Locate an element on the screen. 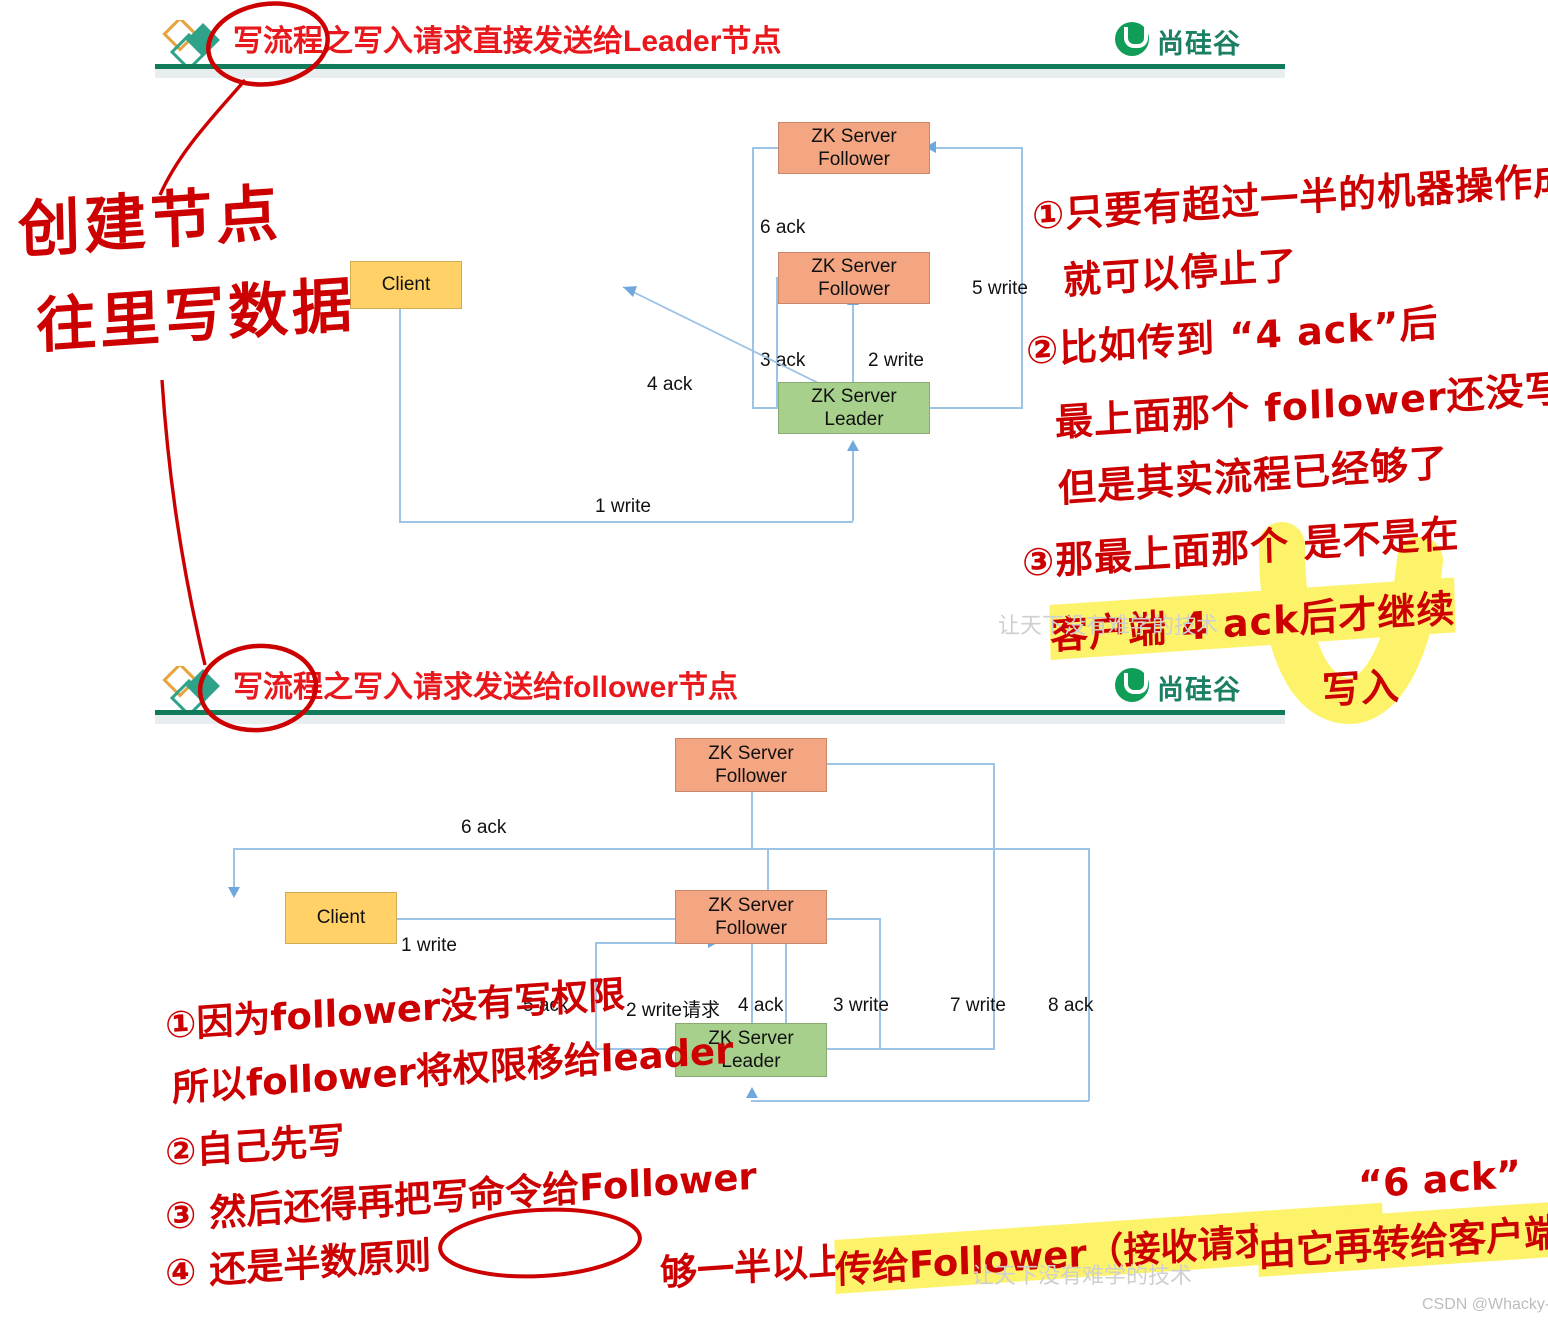 This screenshot has width=1548, height=1324. edge-6-ack-seg-h1 is located at coordinates (765, 148).